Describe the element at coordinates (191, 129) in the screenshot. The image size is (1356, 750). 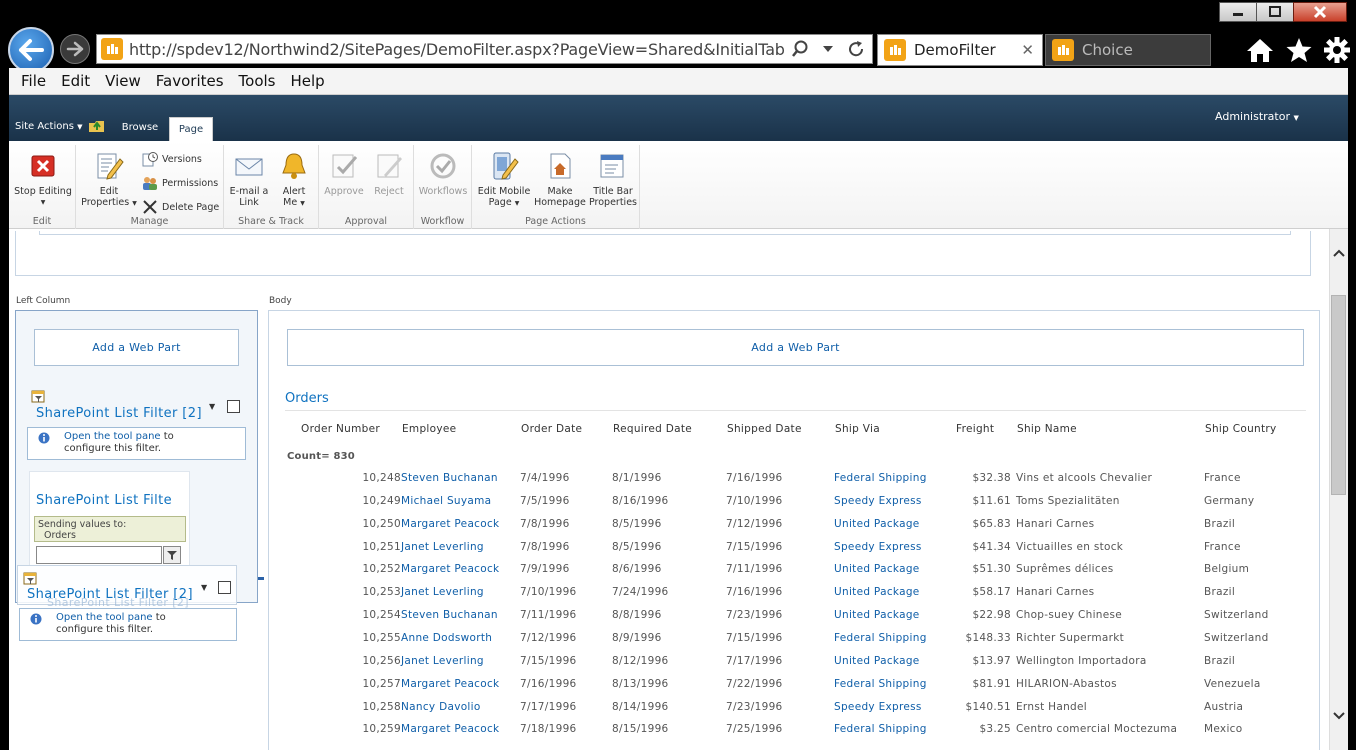
I see `tab-page: Page` at that location.